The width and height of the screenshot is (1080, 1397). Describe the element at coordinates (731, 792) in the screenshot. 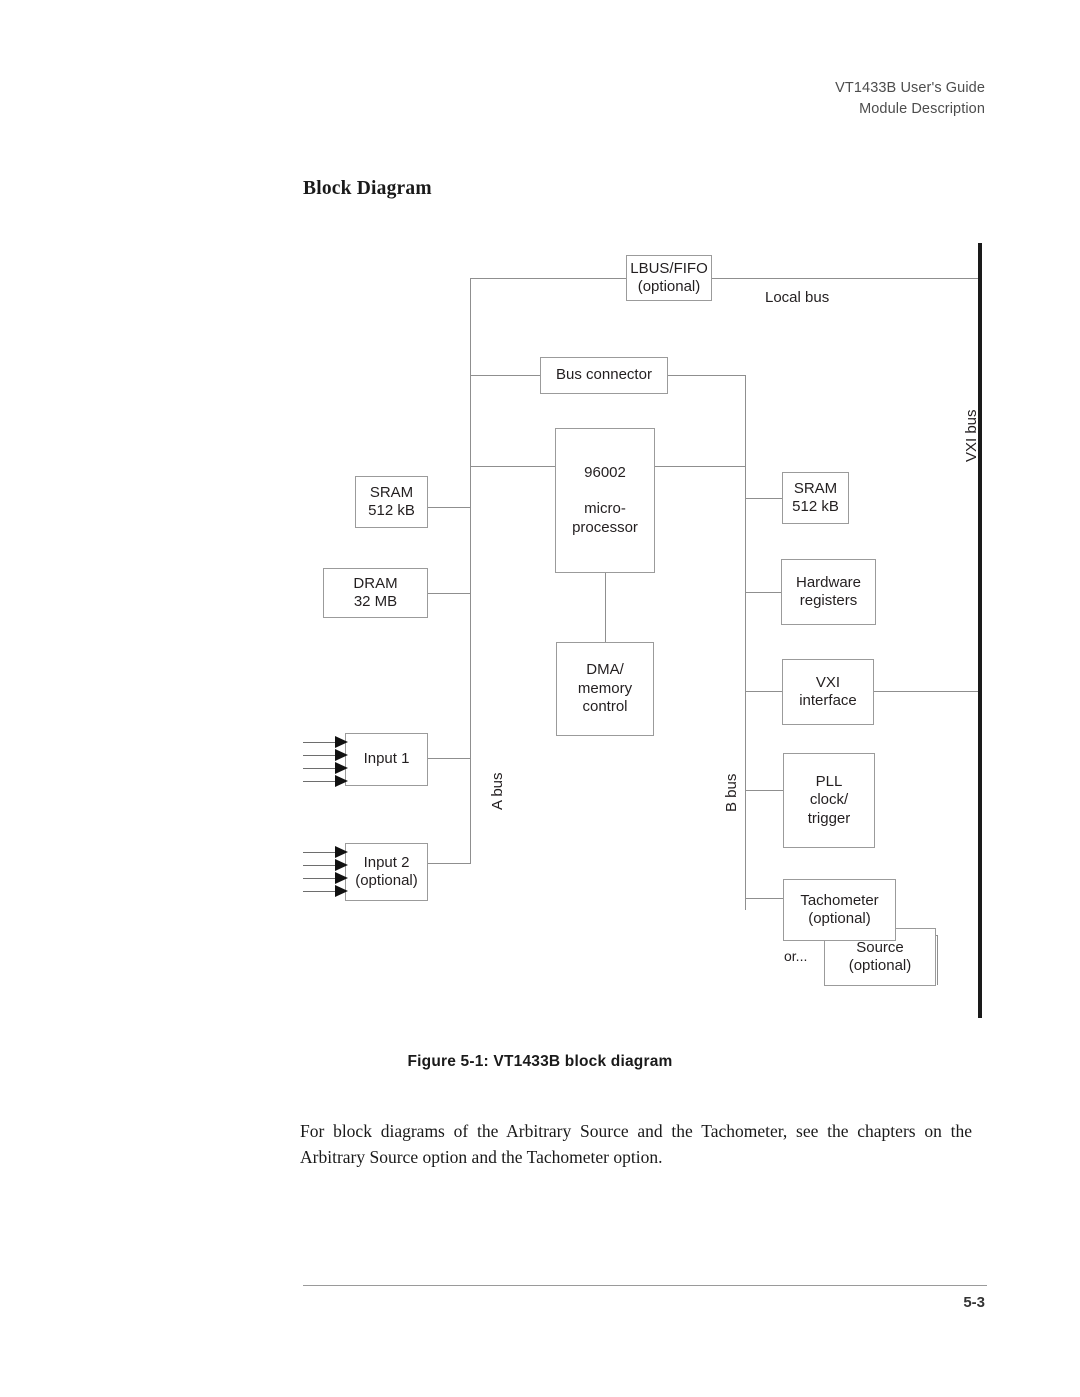

I see `b-bus-label: B bus` at that location.